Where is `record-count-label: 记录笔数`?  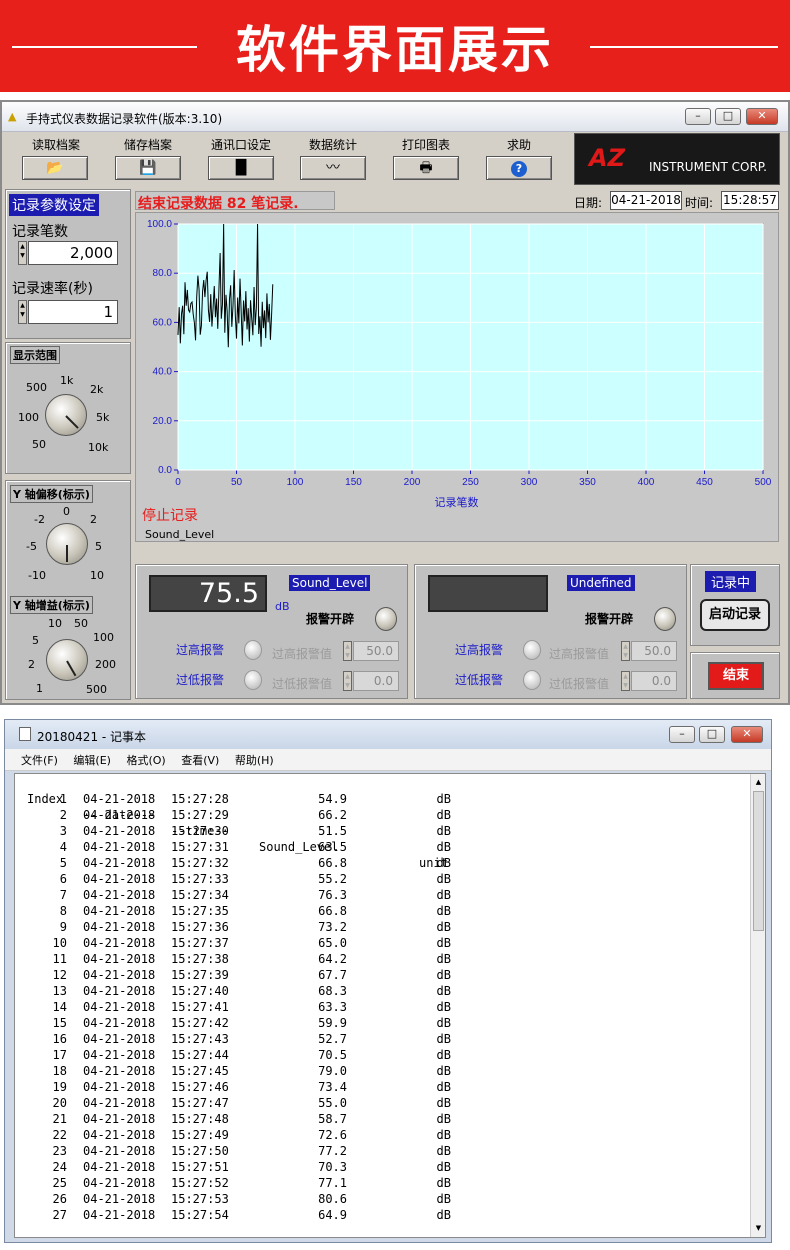
record-count-label: 记录笔数 is located at coordinates (40, 232).